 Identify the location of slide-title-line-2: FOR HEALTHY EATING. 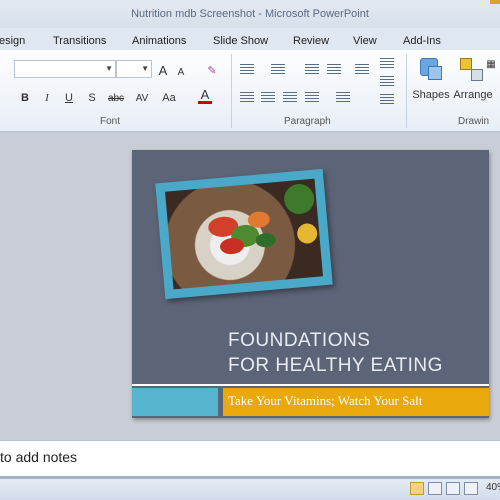
(335, 366).